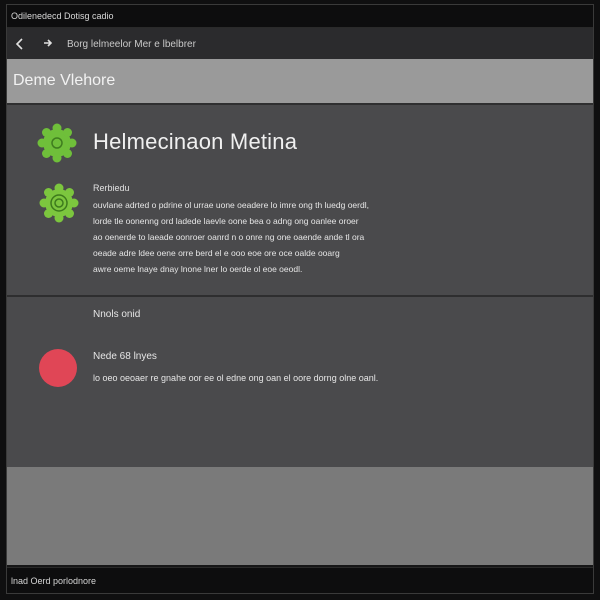  What do you see at coordinates (54, 580) in the screenshot?
I see `status-text: lnad Oerd porlodnore` at bounding box center [54, 580].